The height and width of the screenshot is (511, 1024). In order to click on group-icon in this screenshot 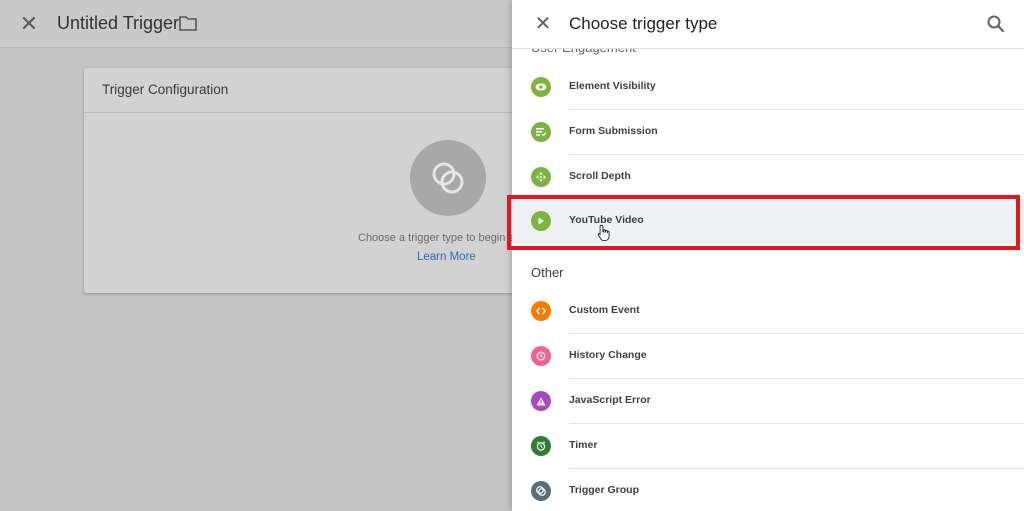, I will do `click(541, 491)`.